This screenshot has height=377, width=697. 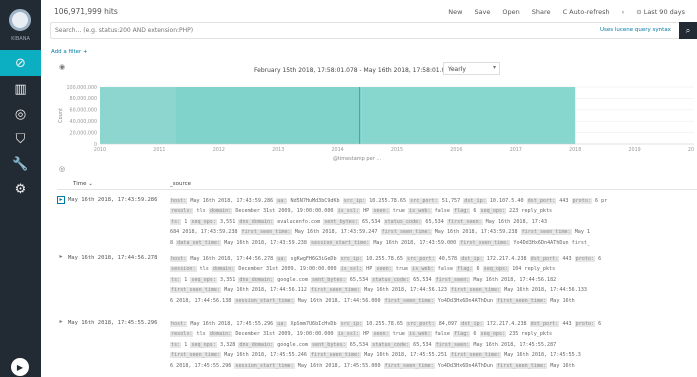 What do you see at coordinates (20, 89) in the screenshot?
I see `sidebar-item-visualize: ▥` at bounding box center [20, 89].